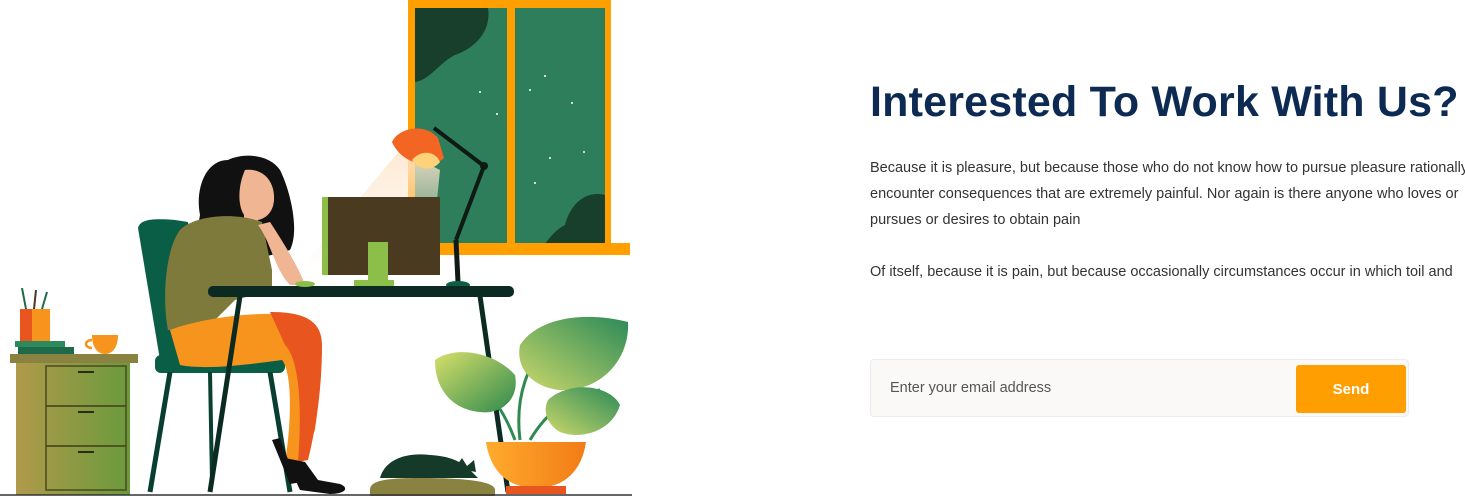 This screenshot has width=1465, height=496. I want to click on email-subscribe-form: Send, so click(1139, 388).